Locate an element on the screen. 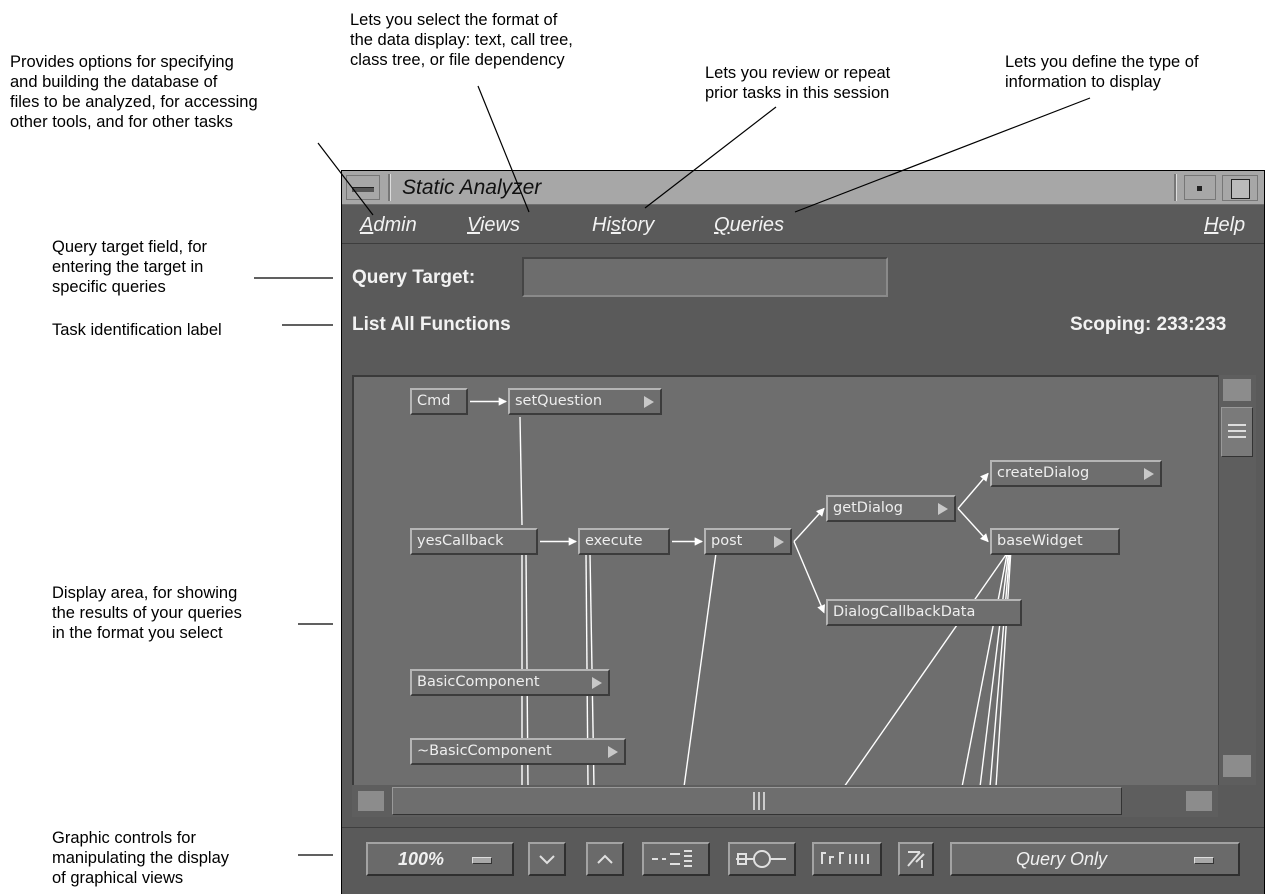 The width and height of the screenshot is (1268, 896). zoom-menu: 100% is located at coordinates (440, 859).